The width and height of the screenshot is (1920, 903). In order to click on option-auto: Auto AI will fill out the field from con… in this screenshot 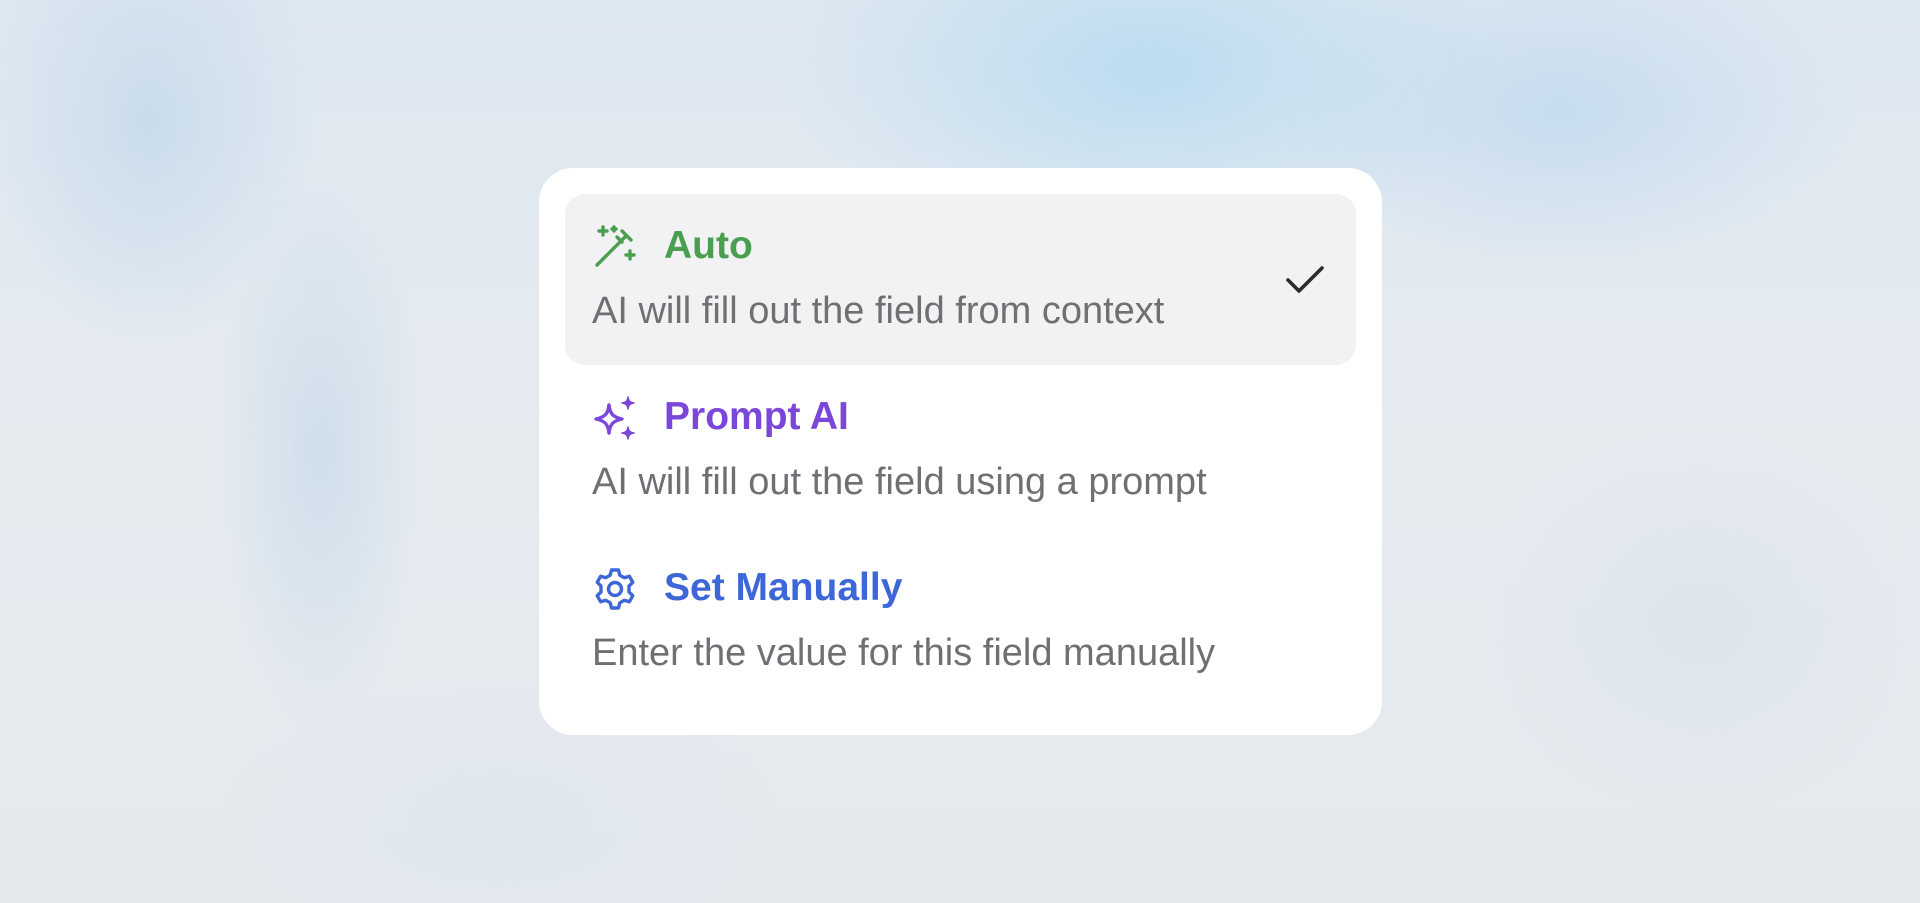, I will do `click(960, 279)`.